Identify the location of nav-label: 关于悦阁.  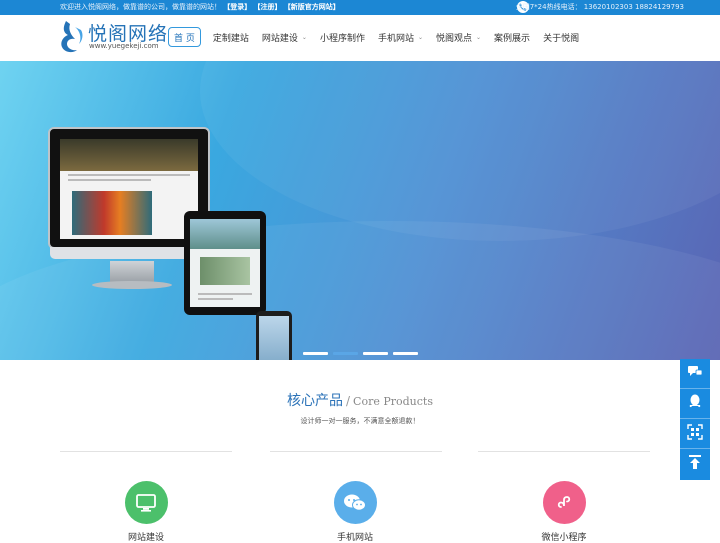
(561, 38).